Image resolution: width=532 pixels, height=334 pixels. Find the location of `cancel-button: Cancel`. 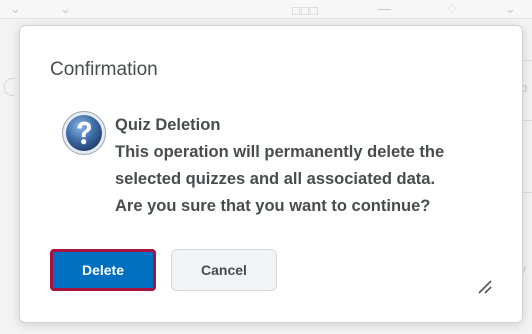

cancel-button: Cancel is located at coordinates (224, 270).